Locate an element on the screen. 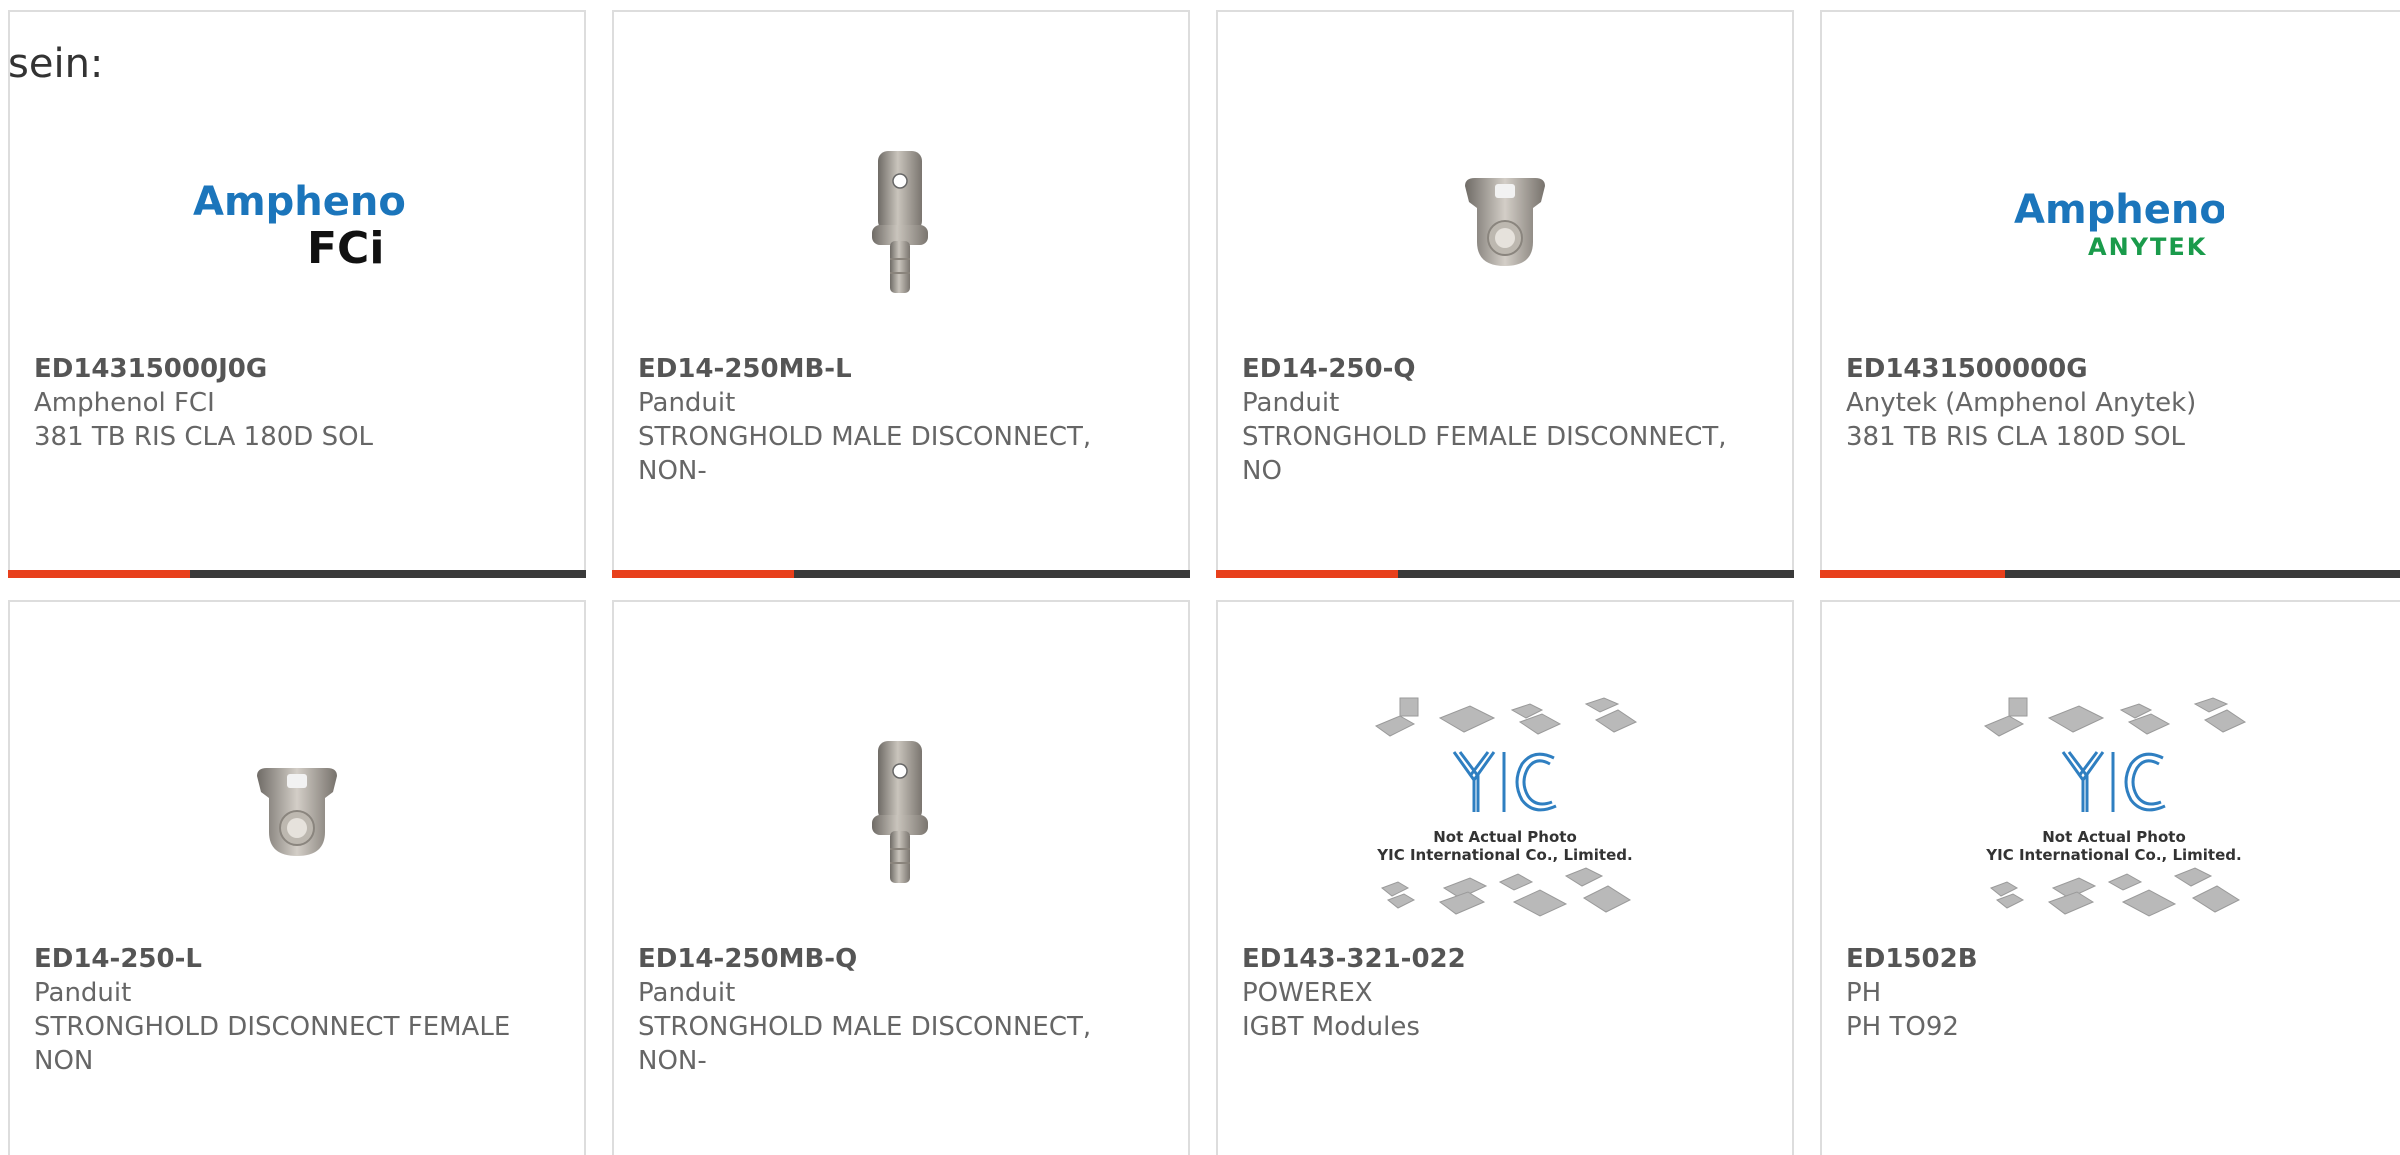  part-number-link: ED14-250MB-Q is located at coordinates (903, 959).